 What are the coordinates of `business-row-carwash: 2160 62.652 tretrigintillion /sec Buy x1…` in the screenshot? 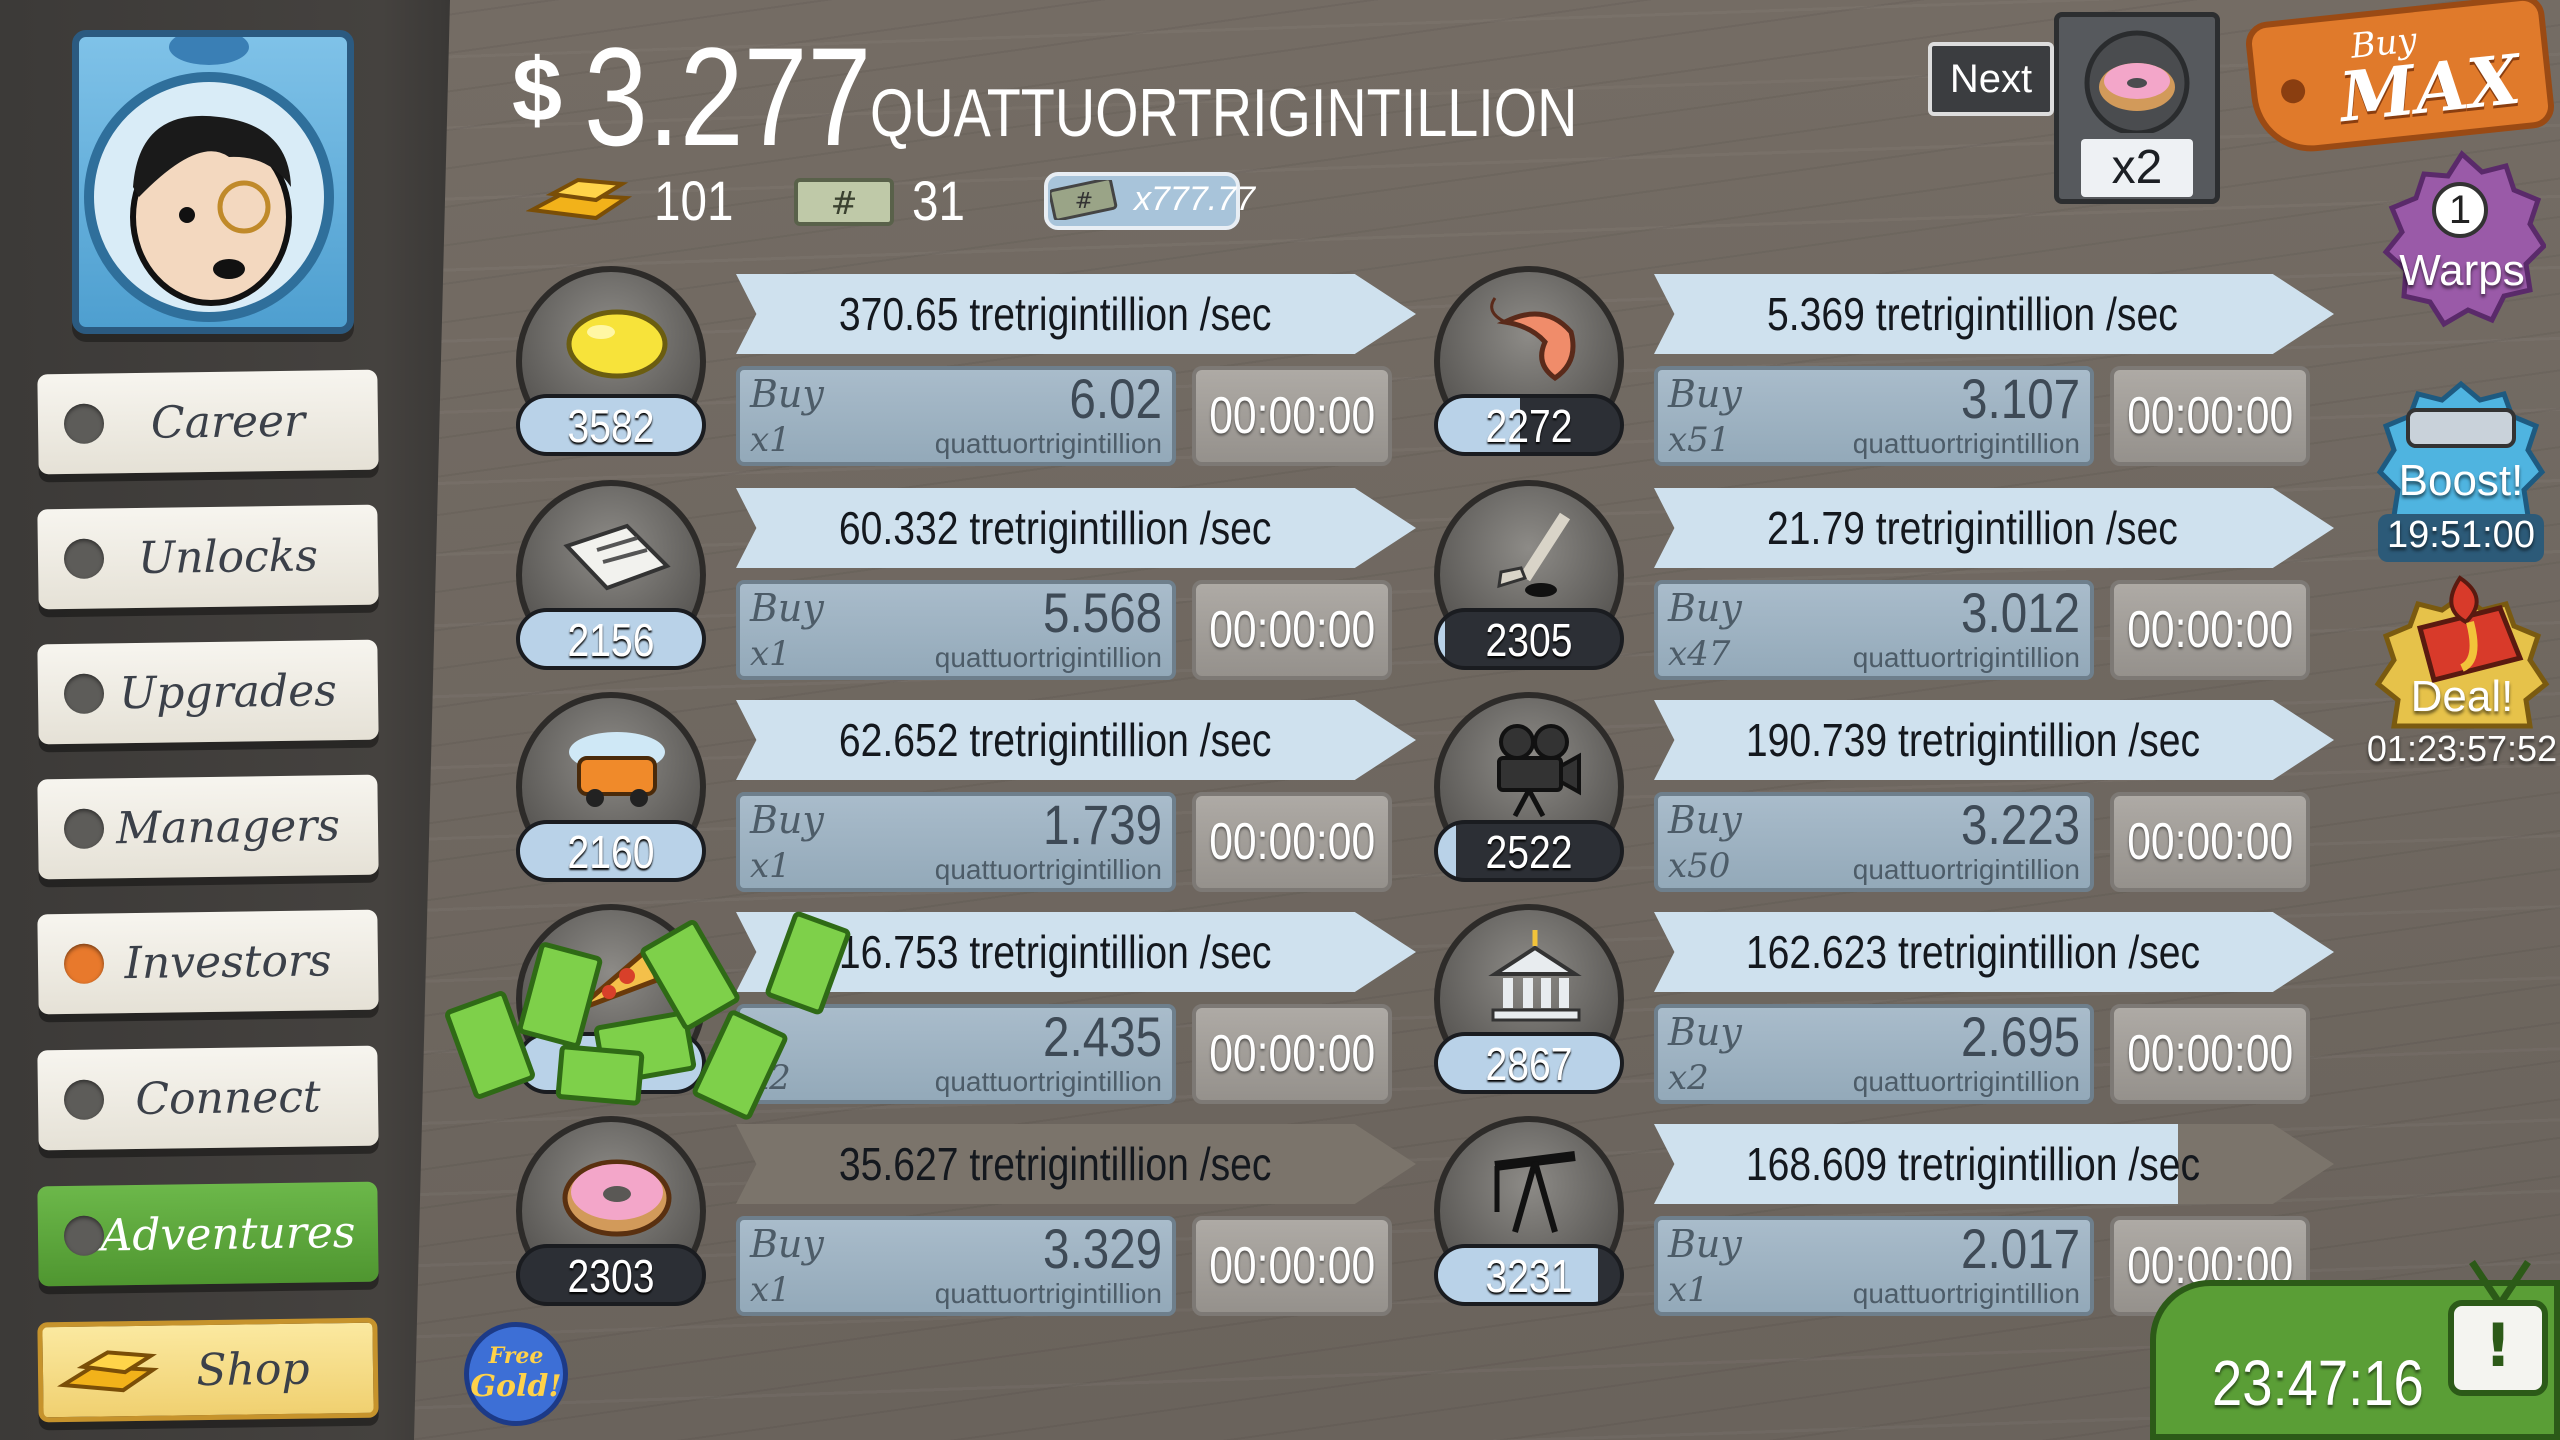 It's located at (966, 792).